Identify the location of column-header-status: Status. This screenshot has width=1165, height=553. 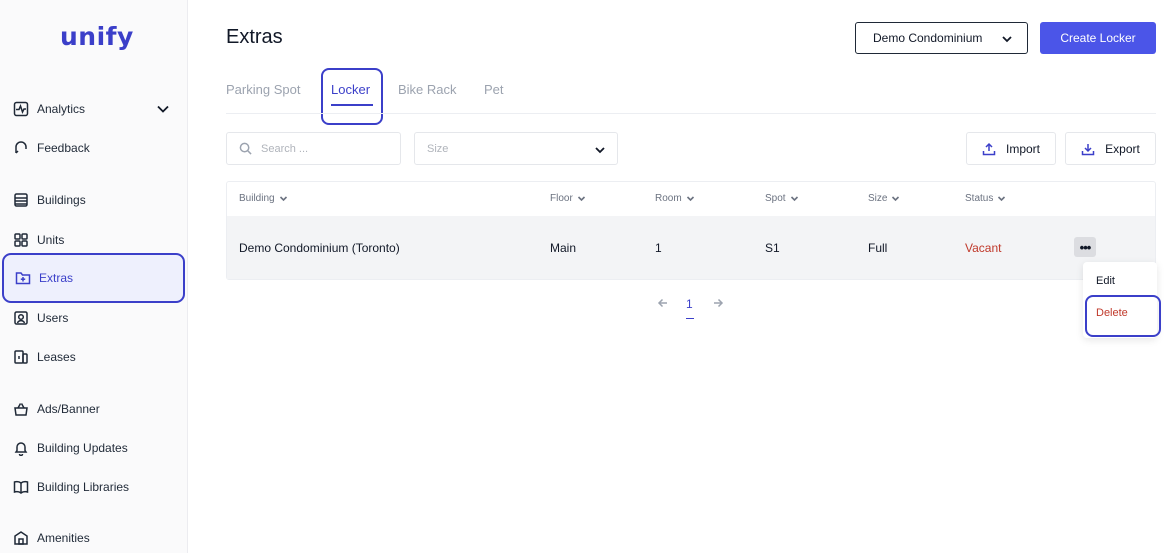
(985, 198).